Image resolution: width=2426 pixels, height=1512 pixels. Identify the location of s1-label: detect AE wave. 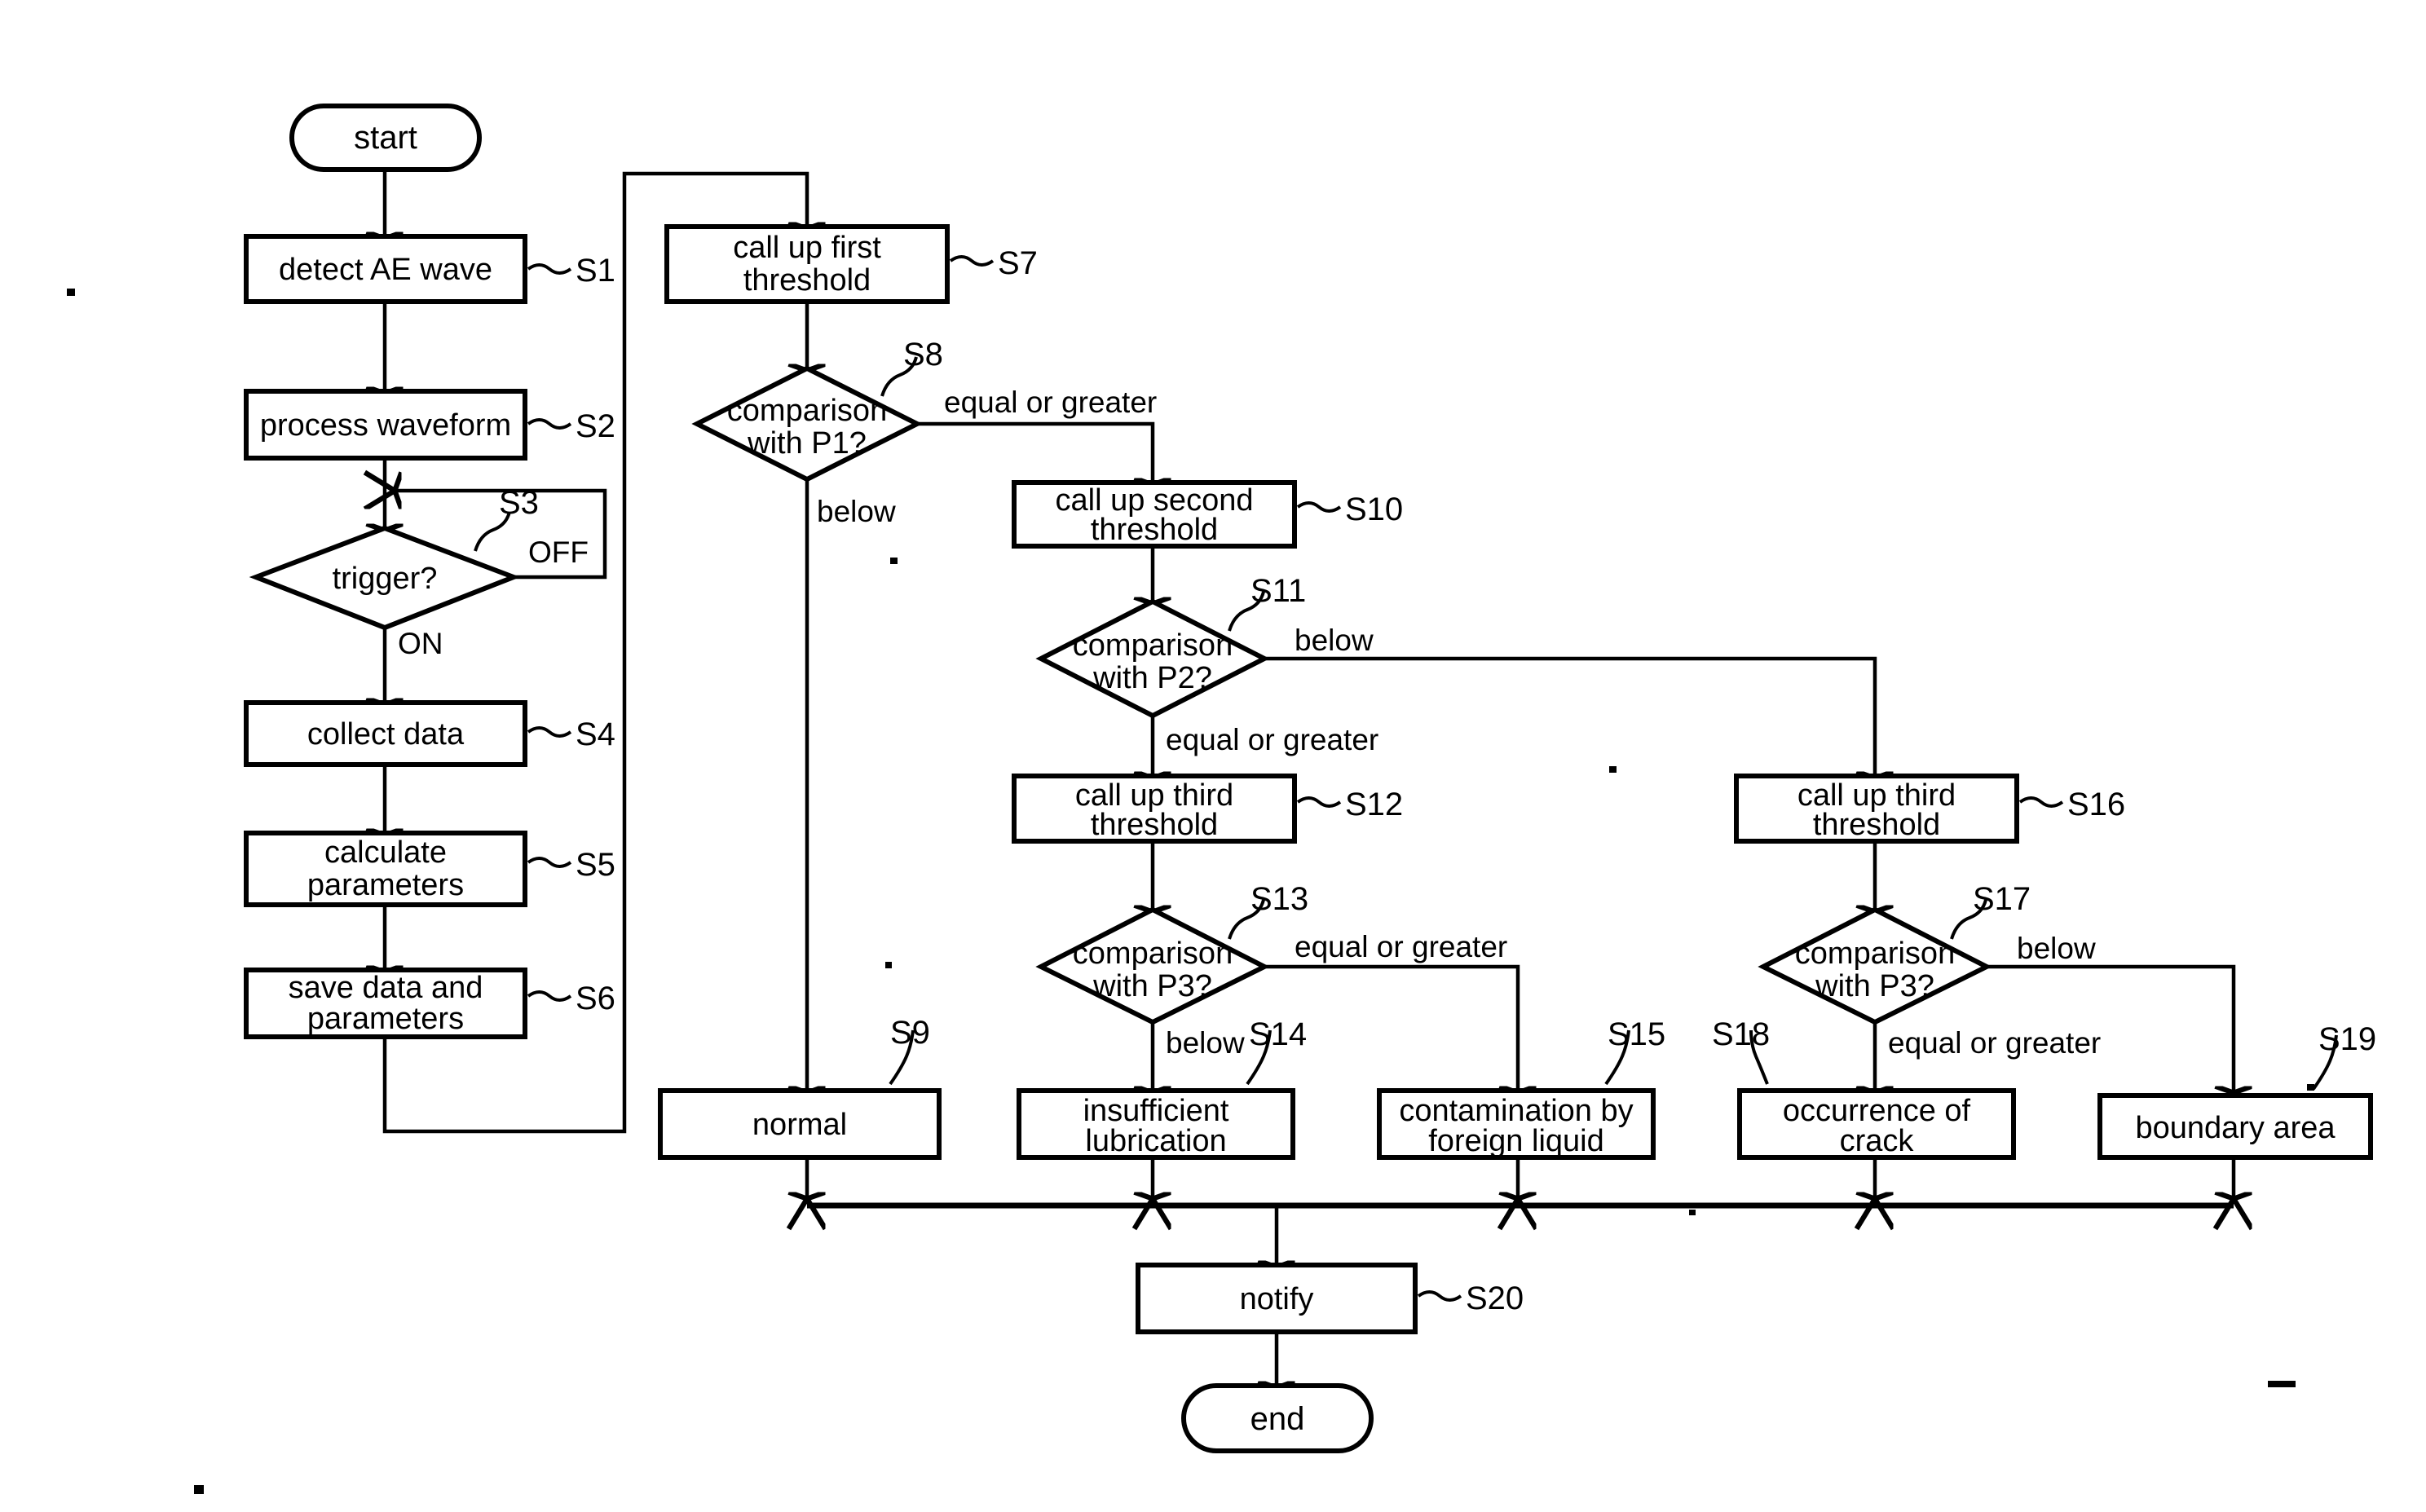
(385, 270).